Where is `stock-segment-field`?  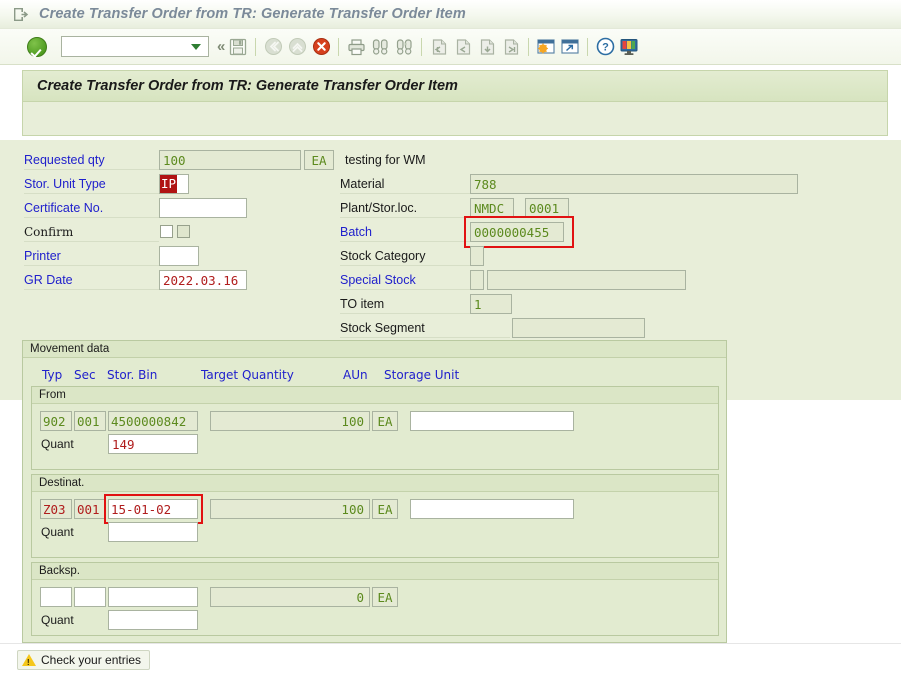
stock-segment-field is located at coordinates (578, 328).